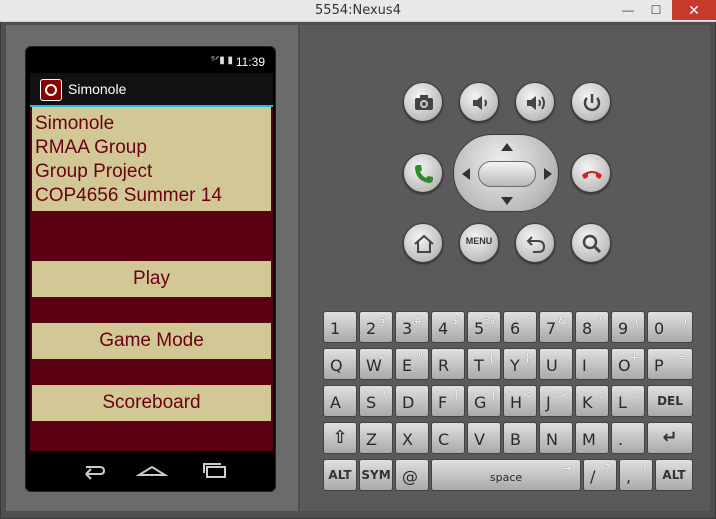 This screenshot has width=716, height=519. I want to click on key-b: B, so click(520, 438).